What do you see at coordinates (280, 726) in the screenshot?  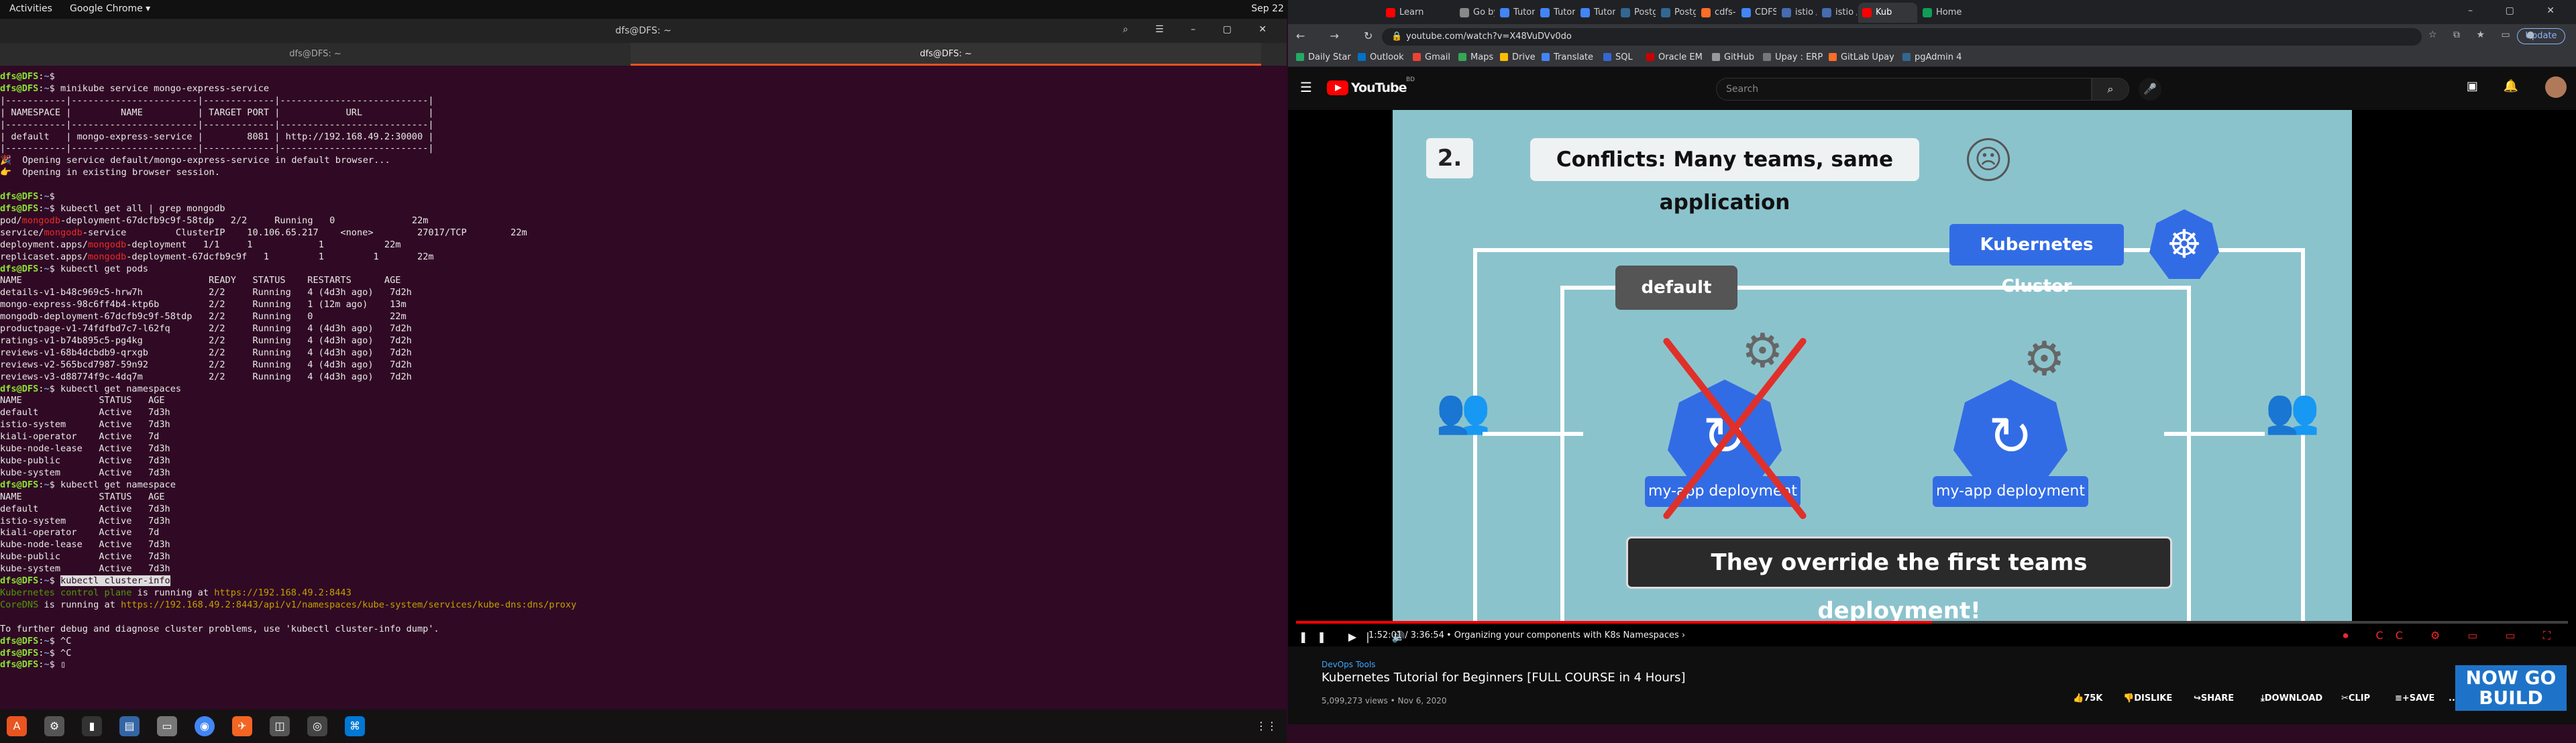 I see `screenshot-icon: ◫` at bounding box center [280, 726].